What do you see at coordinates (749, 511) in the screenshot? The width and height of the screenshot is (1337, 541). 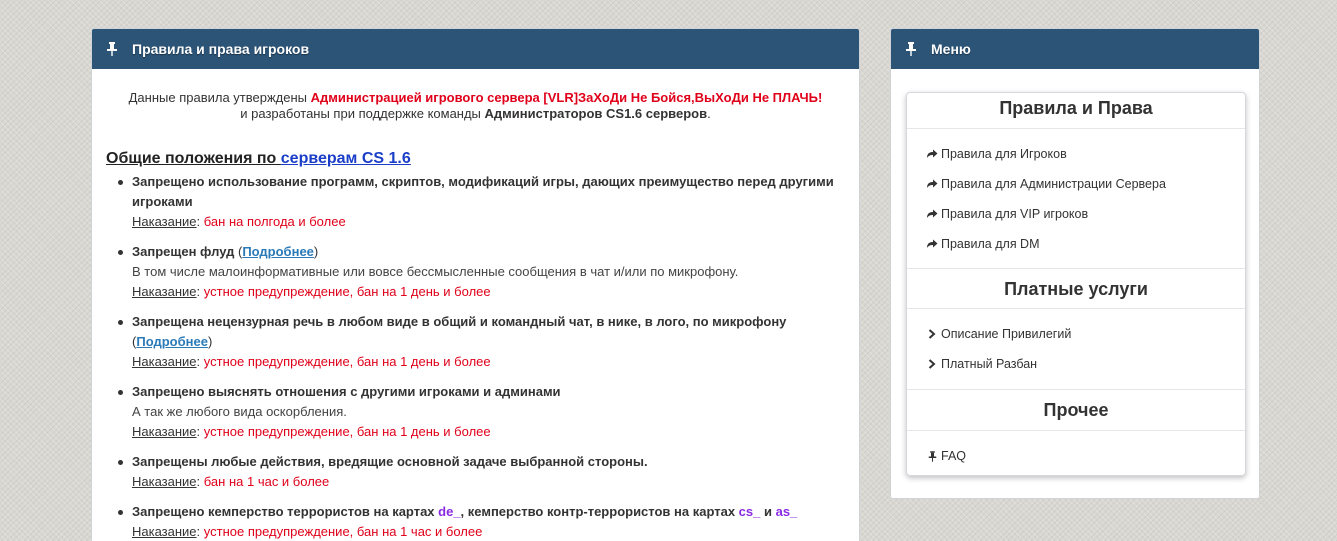 I see `map-prefix-cs: cs_` at bounding box center [749, 511].